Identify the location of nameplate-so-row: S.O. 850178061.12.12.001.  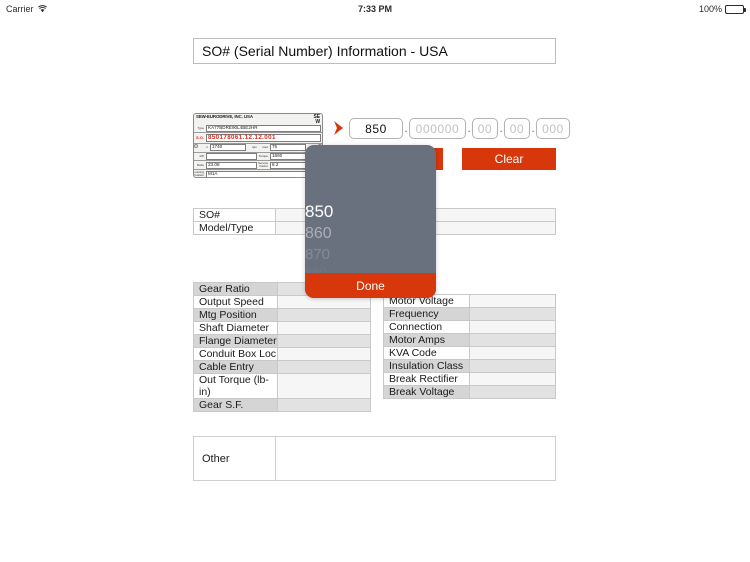
(258, 138).